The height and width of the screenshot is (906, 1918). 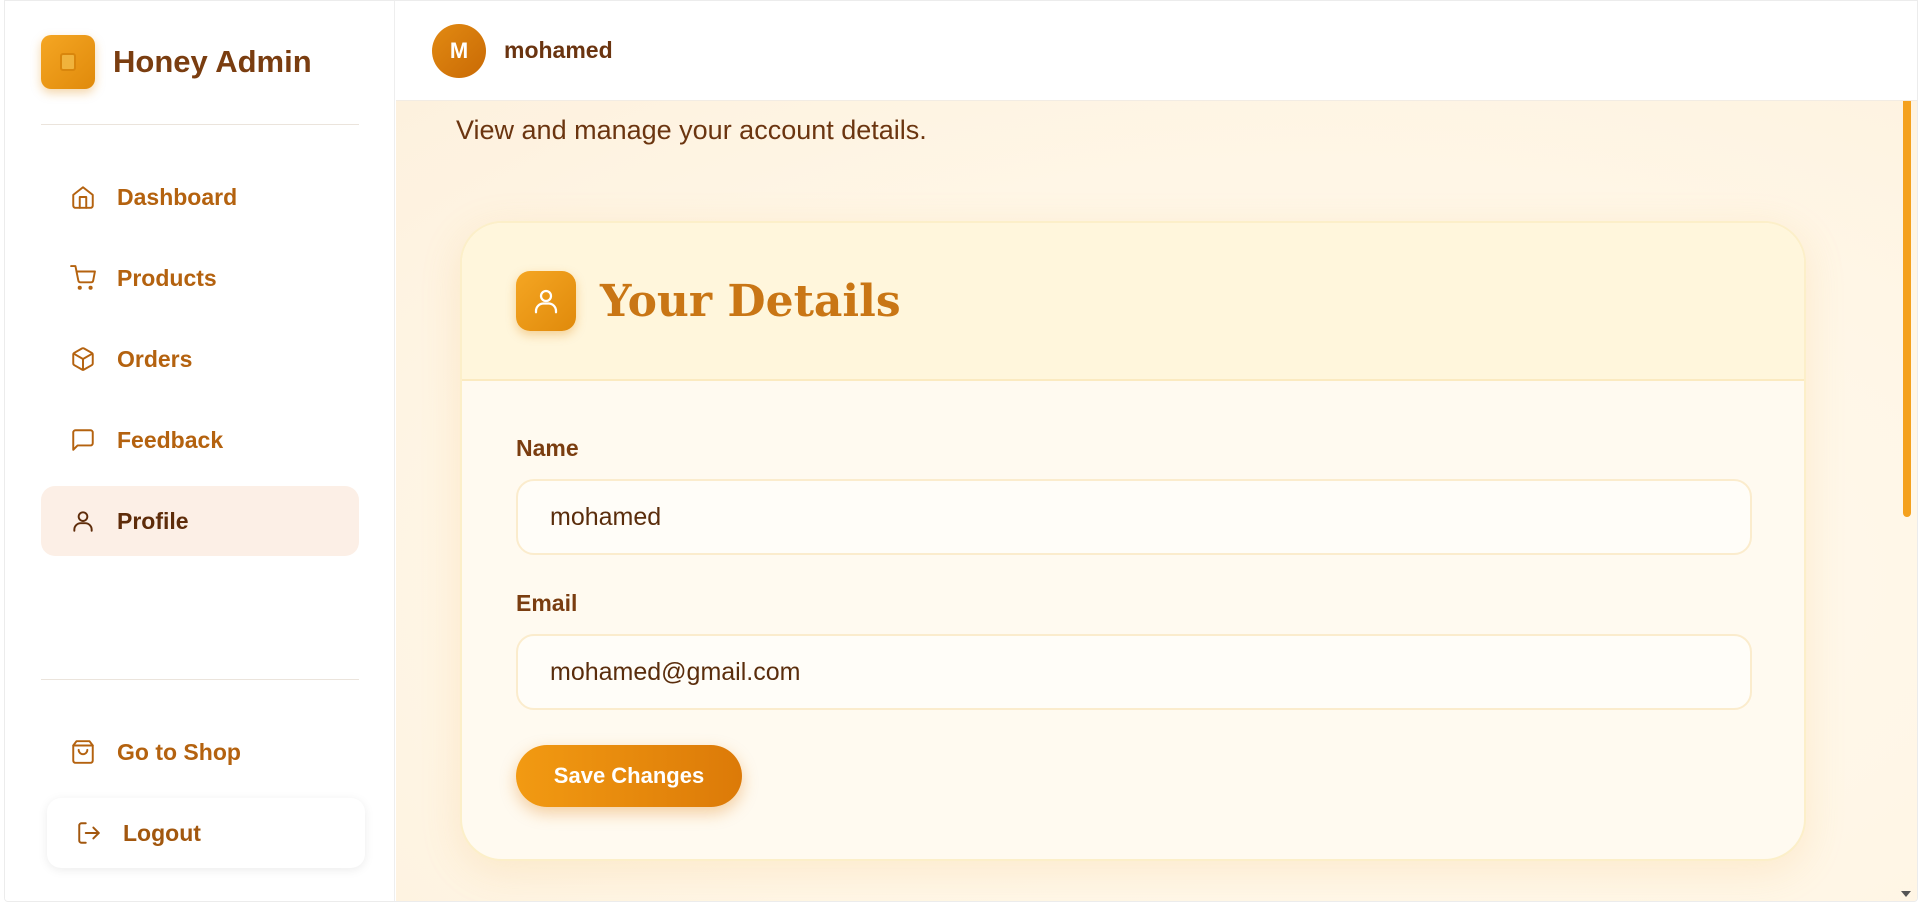 What do you see at coordinates (691, 130) in the screenshot?
I see `page-subtitle: View and manage your account details.` at bounding box center [691, 130].